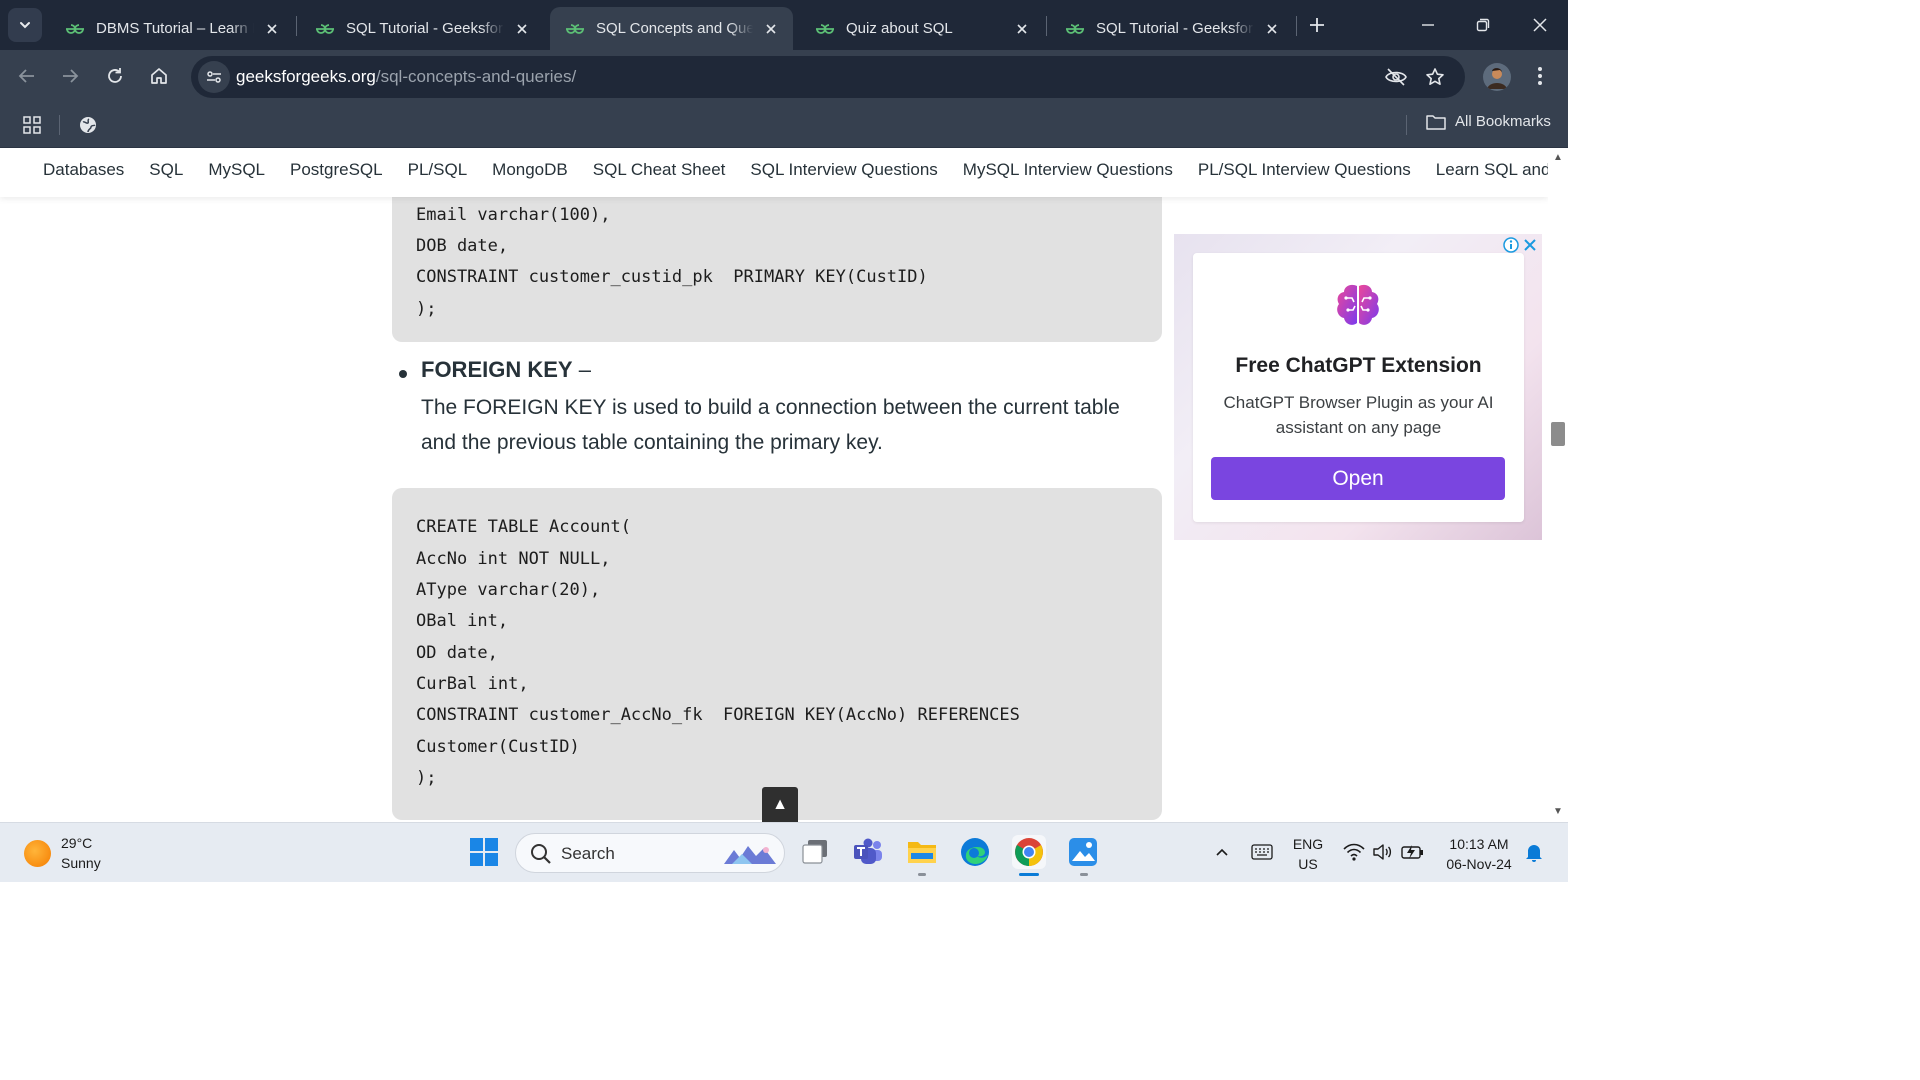 This screenshot has width=1920, height=1080. I want to click on code-line: OD date,, so click(457, 653).